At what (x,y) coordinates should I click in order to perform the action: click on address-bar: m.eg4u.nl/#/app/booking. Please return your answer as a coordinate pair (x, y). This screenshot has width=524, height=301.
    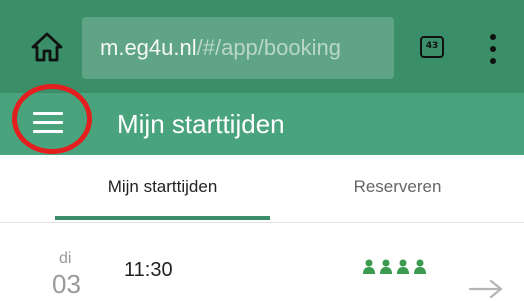
    Looking at the image, I should click on (238, 48).